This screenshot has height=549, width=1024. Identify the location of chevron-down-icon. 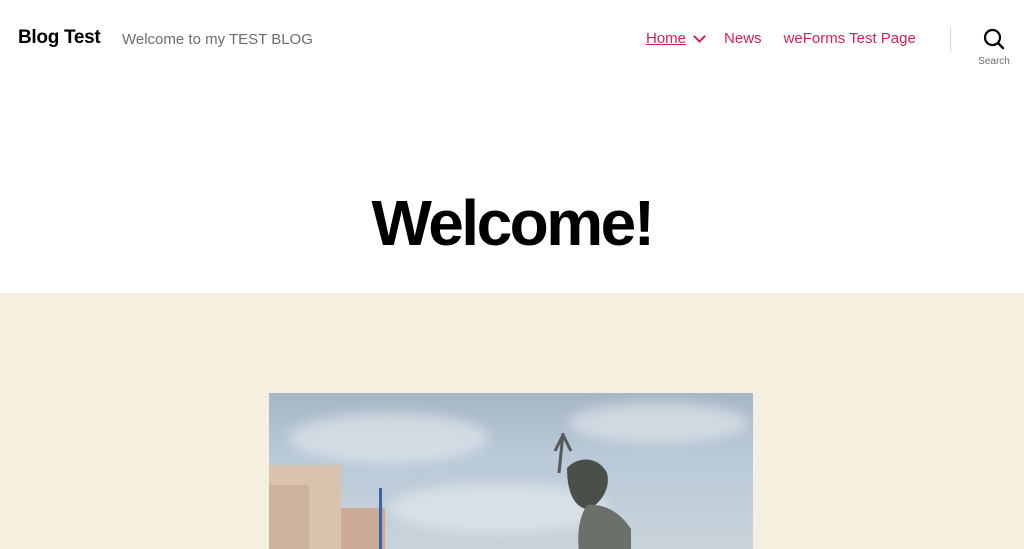
(699, 36).